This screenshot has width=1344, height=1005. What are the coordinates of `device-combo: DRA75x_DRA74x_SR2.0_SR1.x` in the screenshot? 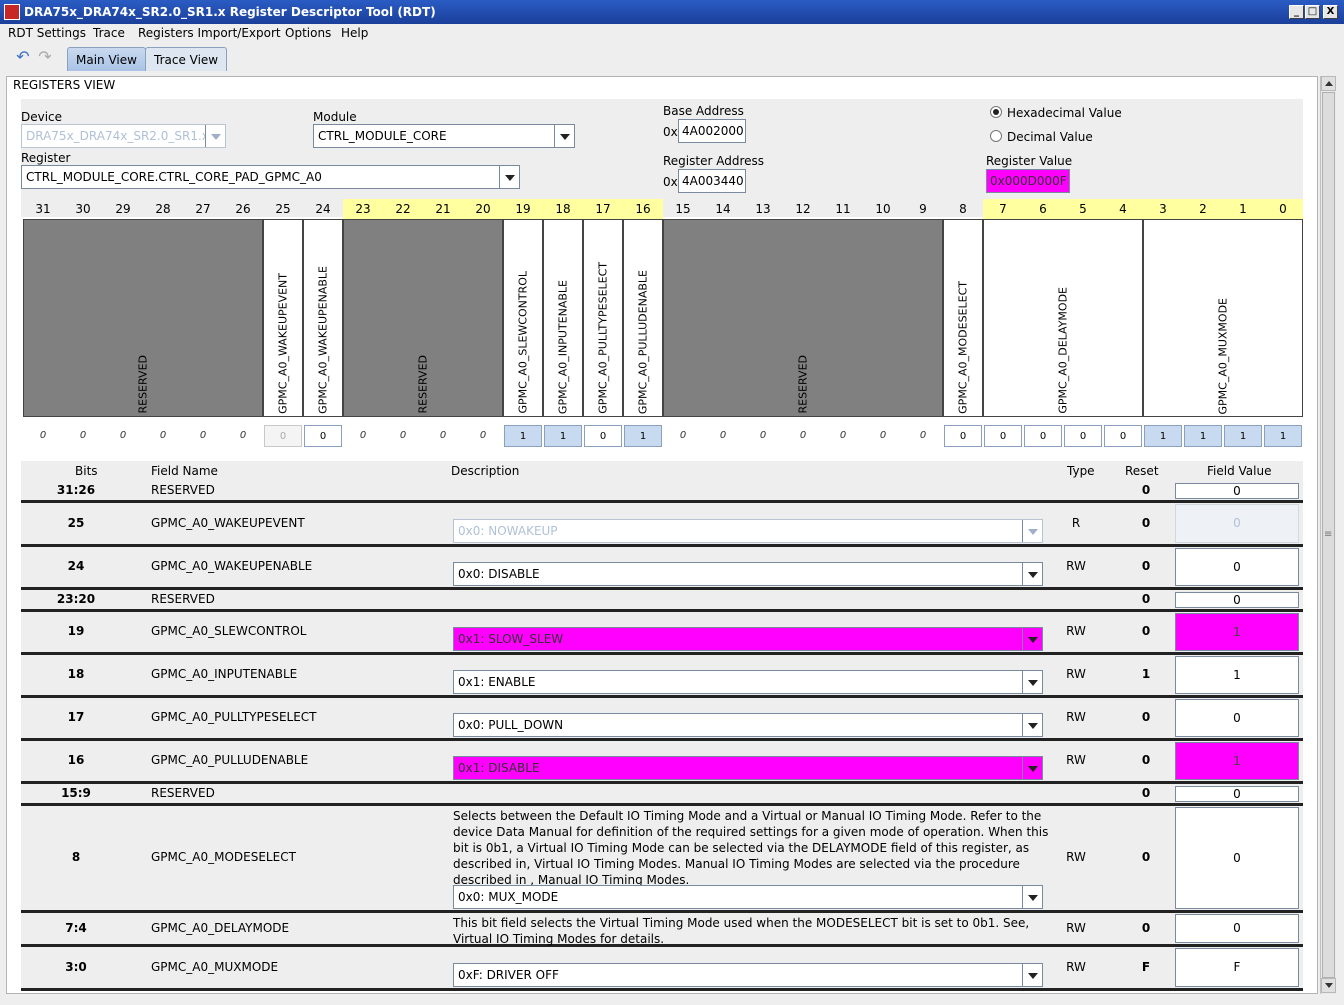 It's located at (123, 136).